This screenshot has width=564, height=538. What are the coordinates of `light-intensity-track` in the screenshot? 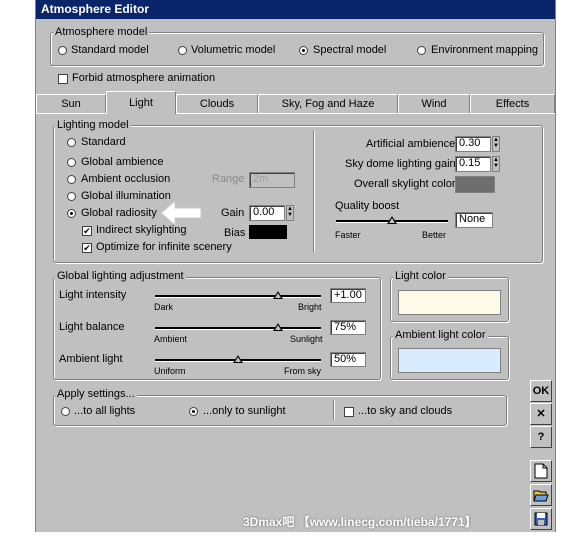 It's located at (238, 296).